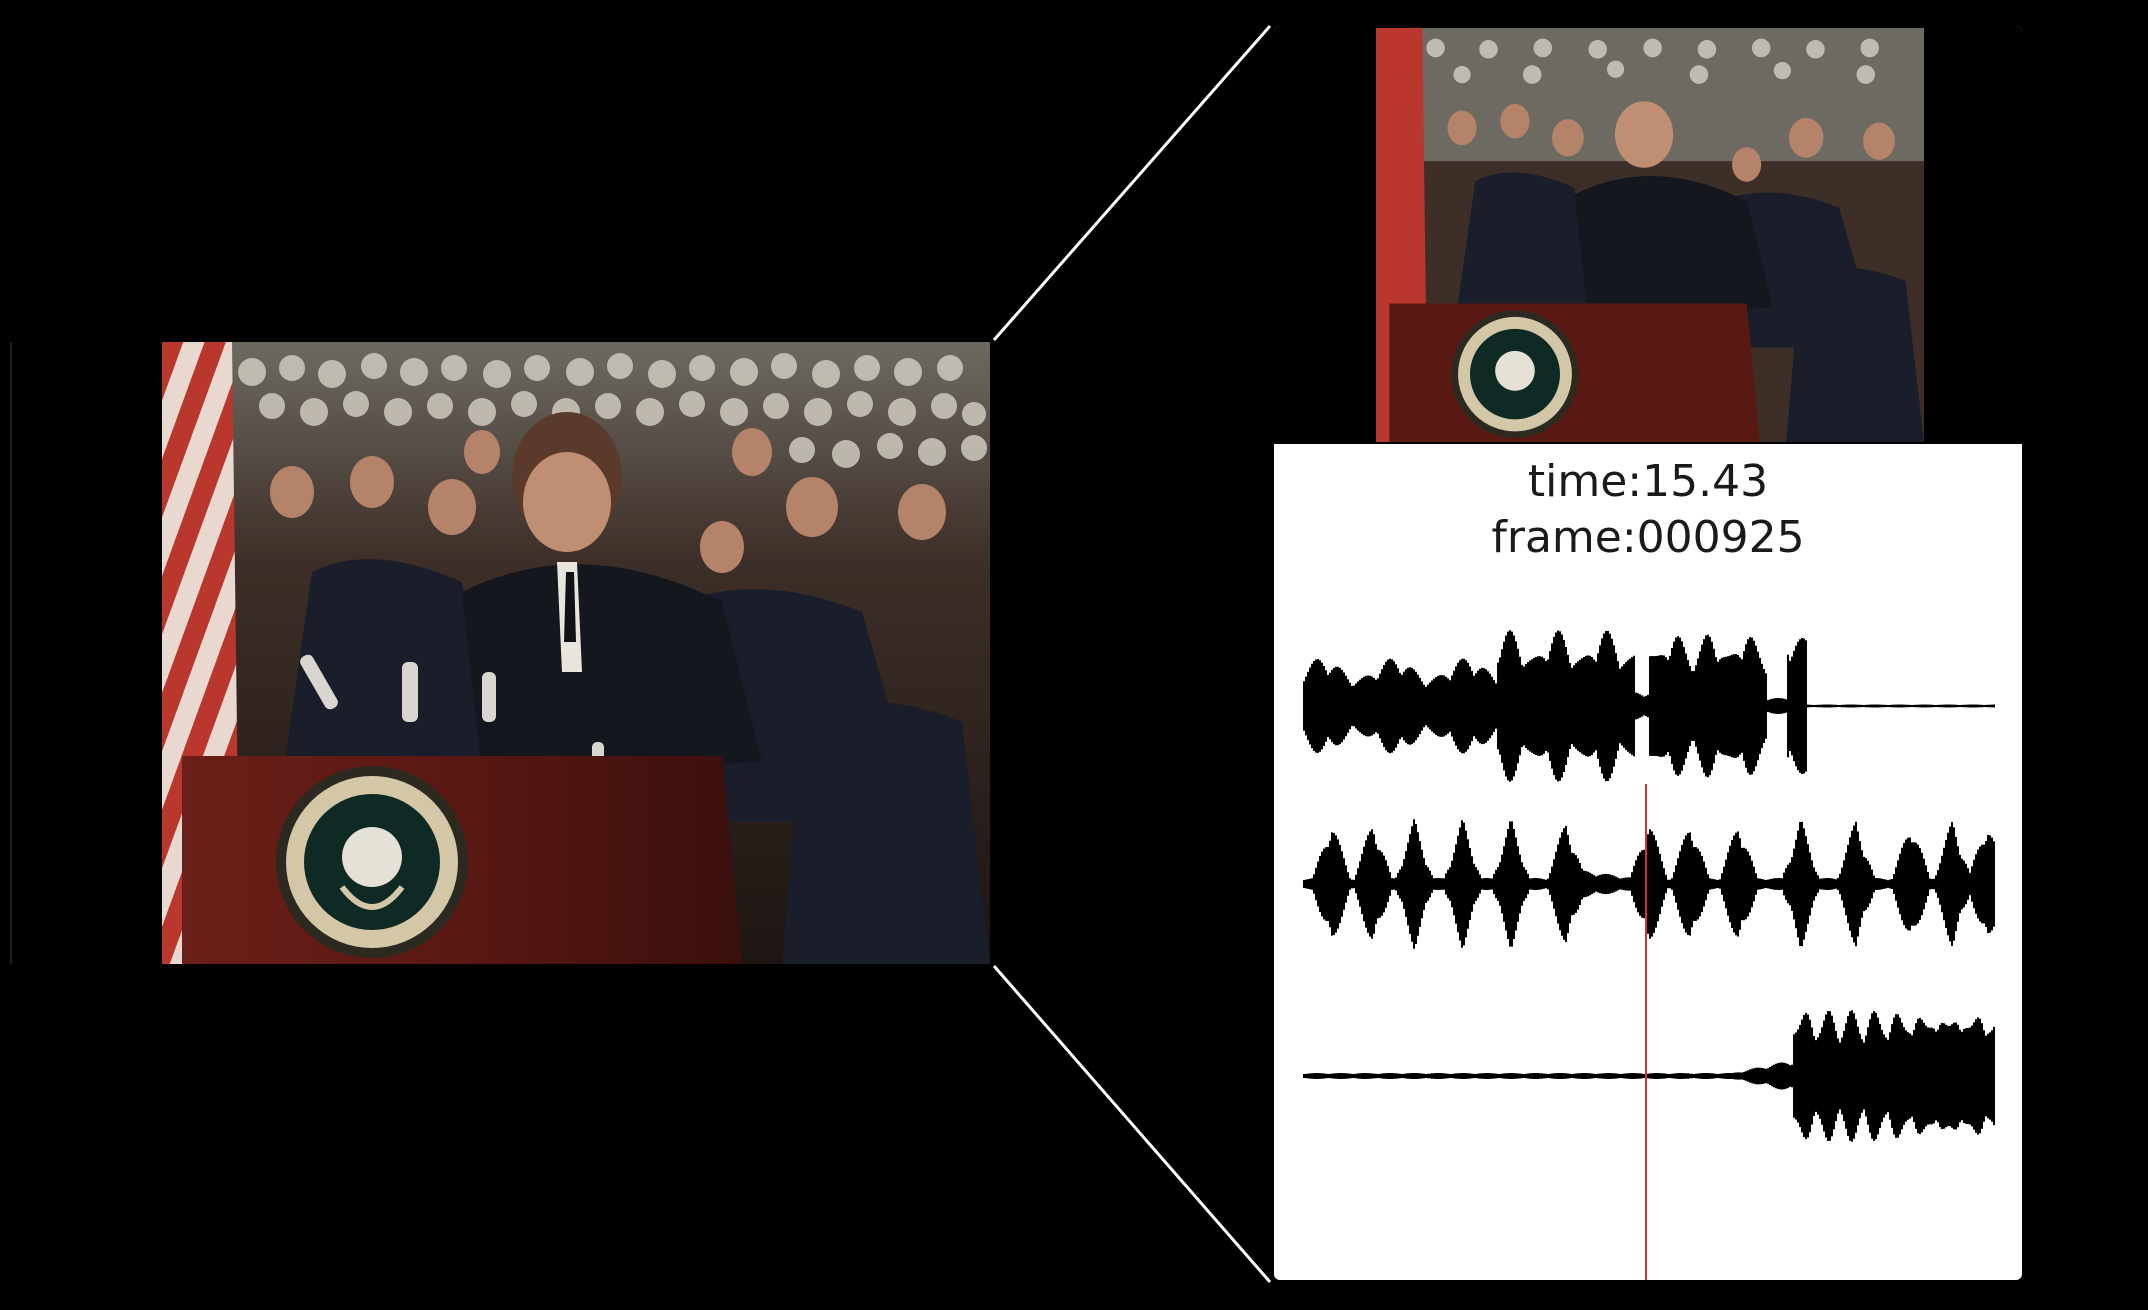 This screenshot has width=2148, height=1310. I want to click on thumbnail-band, so click(1648, 235).